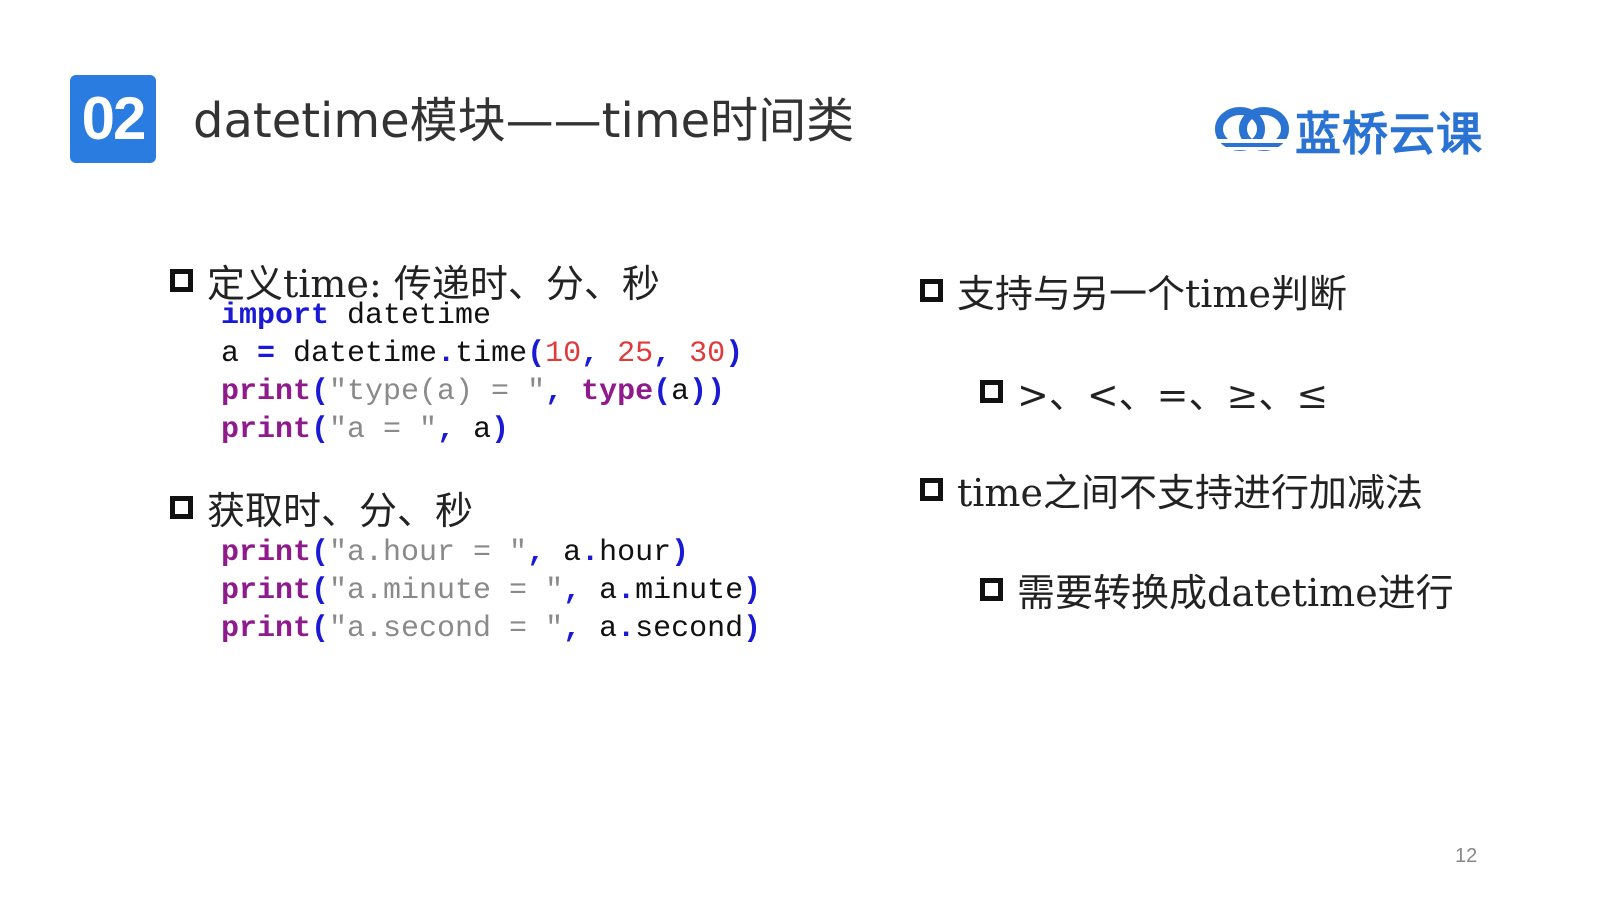 This screenshot has width=1603, height=902. I want to click on brand-logo: 蓝桥云课, so click(1349, 131).